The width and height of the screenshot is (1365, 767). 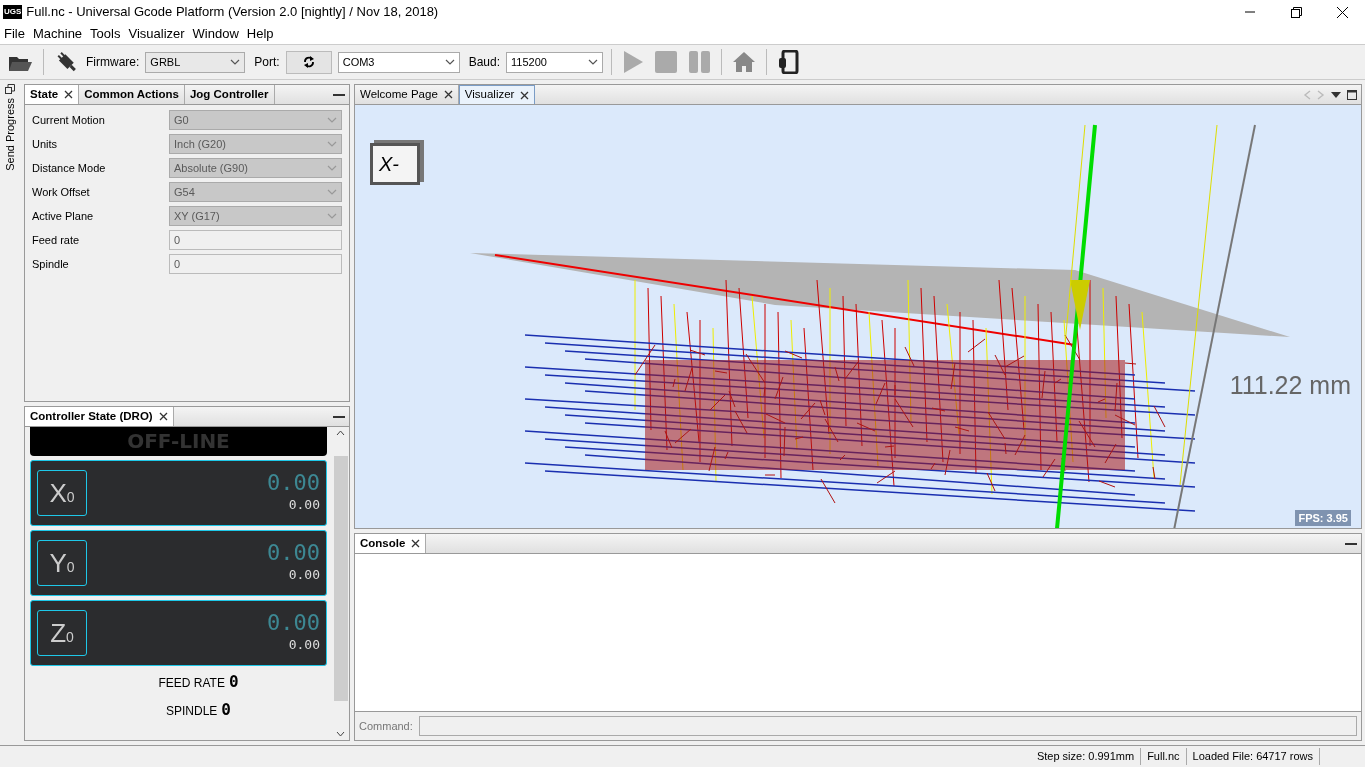 I want to click on panel-tab: Visualizer, so click(x=497, y=94).